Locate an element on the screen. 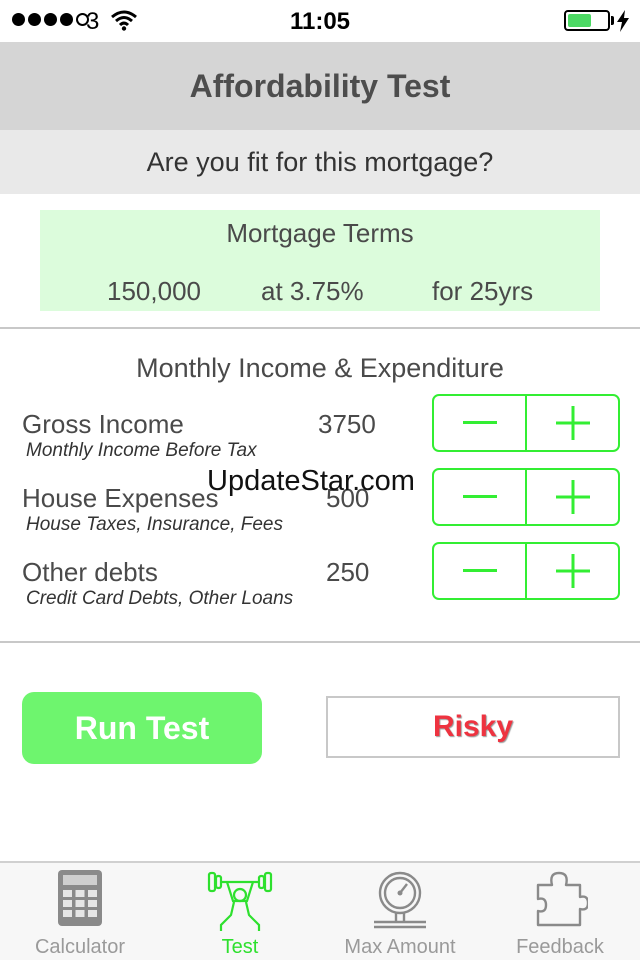 The image size is (640, 960). tab-max-amount-label: Max Amount is located at coordinates (400, 947).